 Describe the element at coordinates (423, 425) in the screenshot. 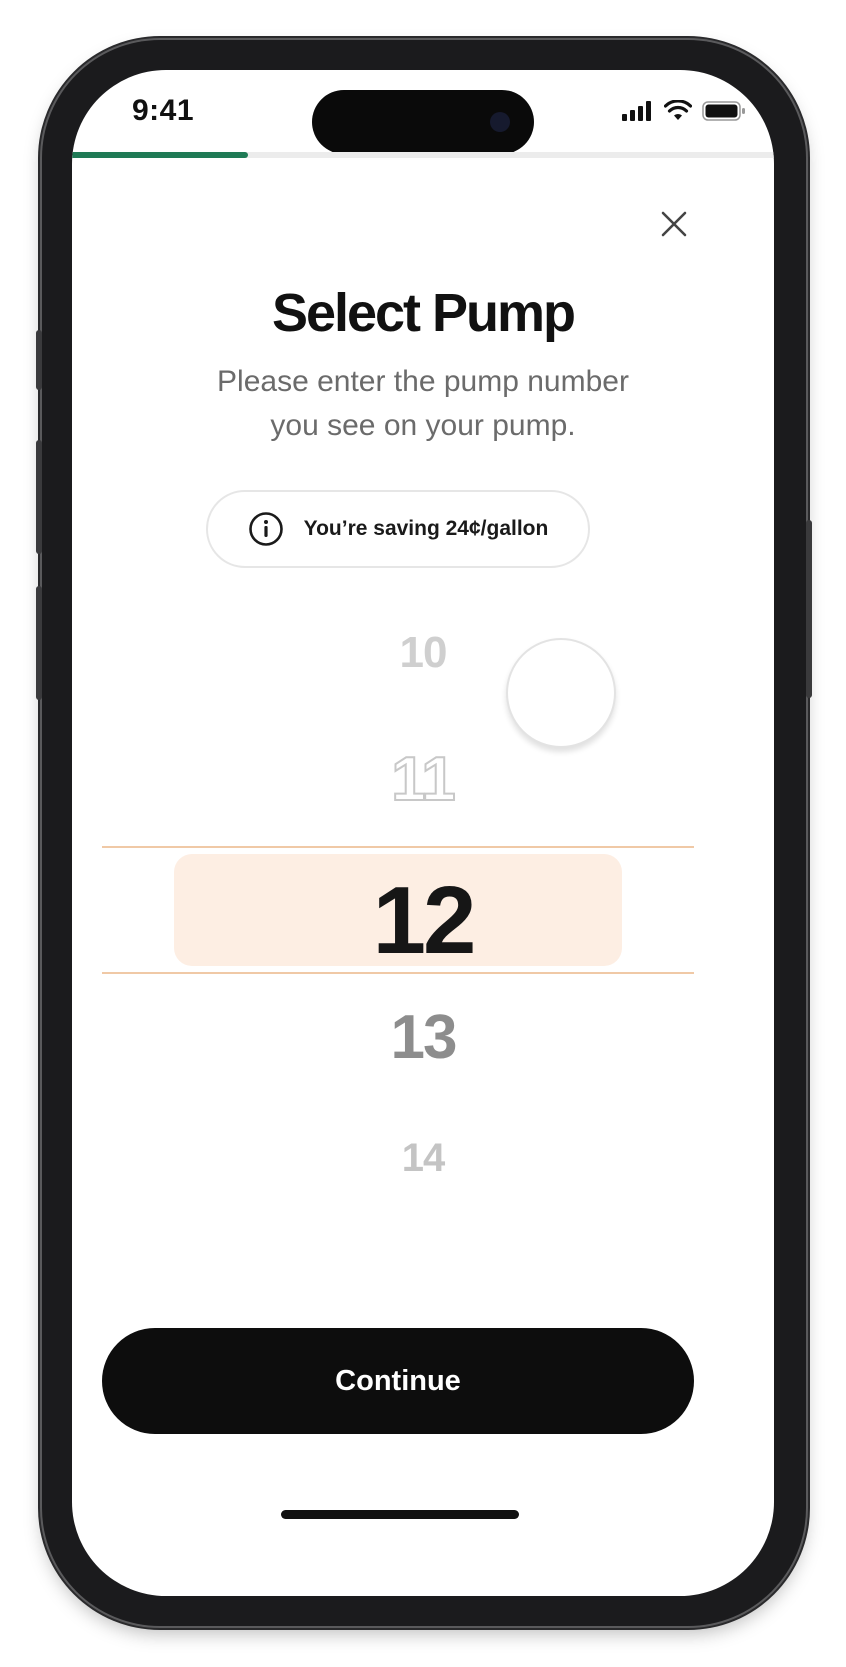

I see `subtitle-line-2: you see on your pump.` at that location.